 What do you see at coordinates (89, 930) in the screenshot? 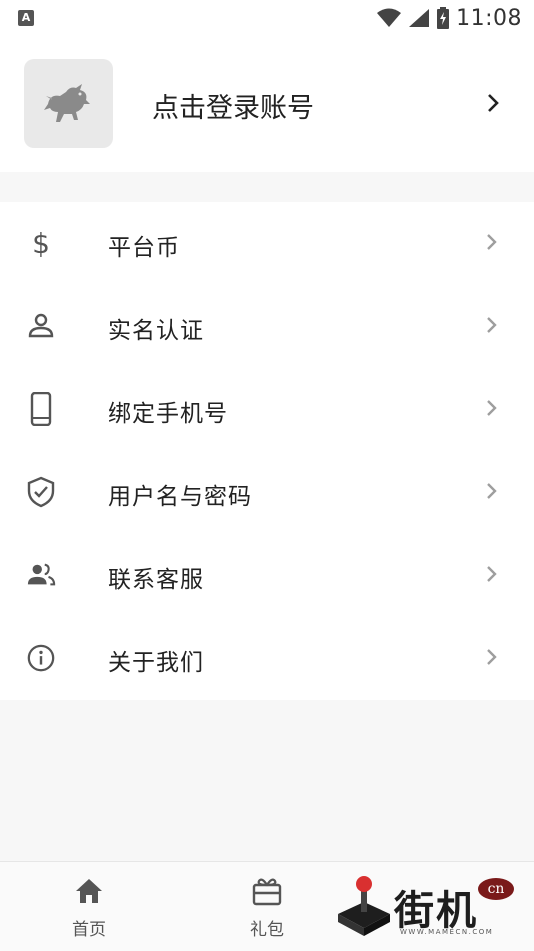
I see `tab-label: 首页` at bounding box center [89, 930].